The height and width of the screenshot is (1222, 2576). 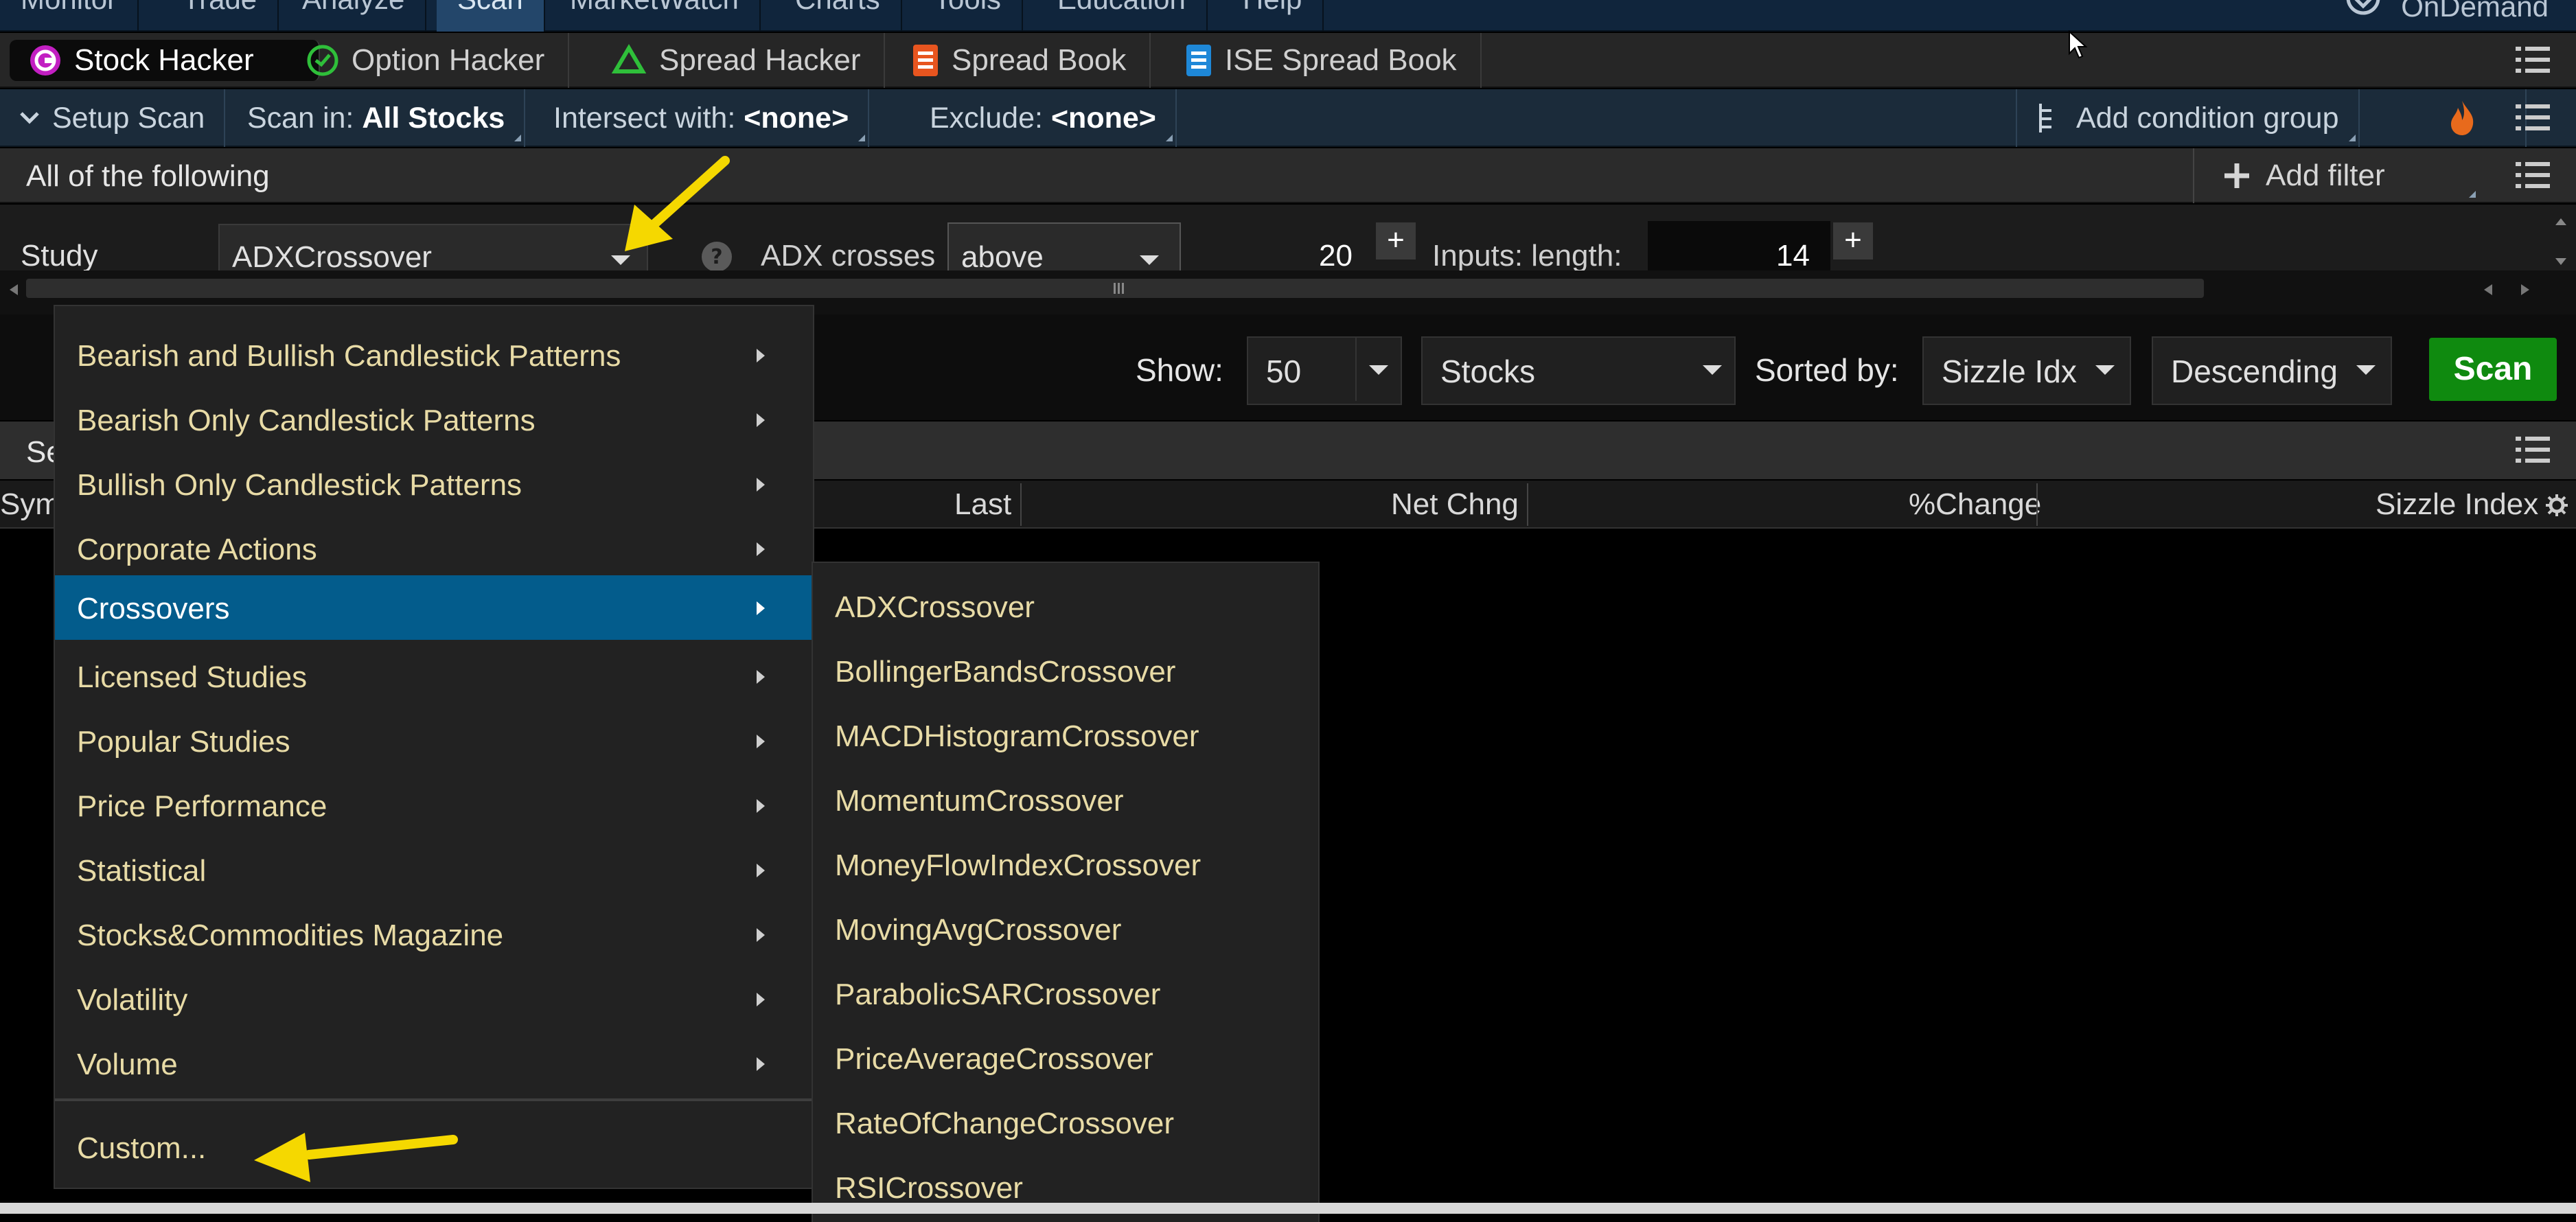 What do you see at coordinates (2026, 370) in the screenshot?
I see `sort-field-dropdown: Sizzle Idx` at bounding box center [2026, 370].